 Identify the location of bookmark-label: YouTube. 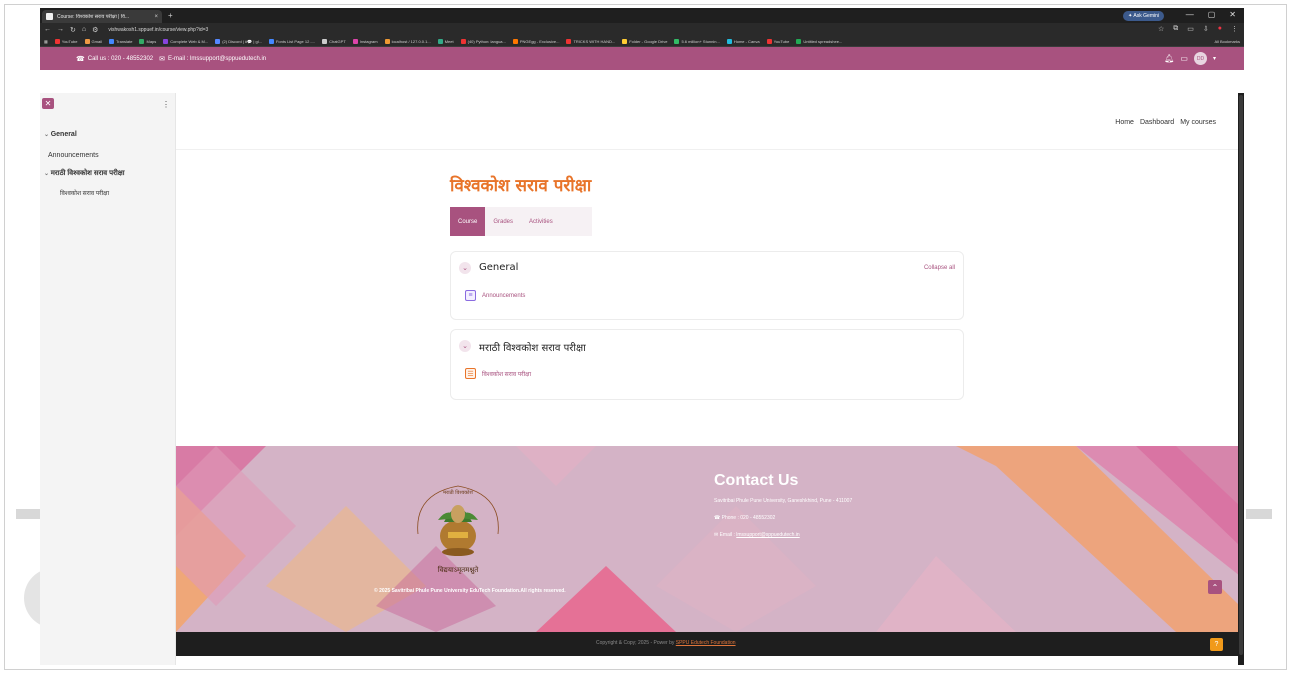
(69, 41).